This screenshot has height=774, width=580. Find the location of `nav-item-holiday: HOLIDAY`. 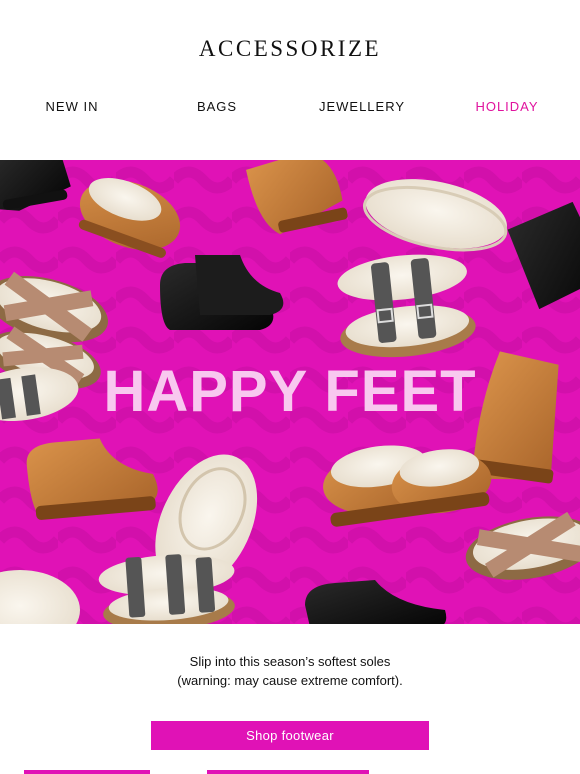

nav-item-holiday: HOLIDAY is located at coordinates (506, 106).